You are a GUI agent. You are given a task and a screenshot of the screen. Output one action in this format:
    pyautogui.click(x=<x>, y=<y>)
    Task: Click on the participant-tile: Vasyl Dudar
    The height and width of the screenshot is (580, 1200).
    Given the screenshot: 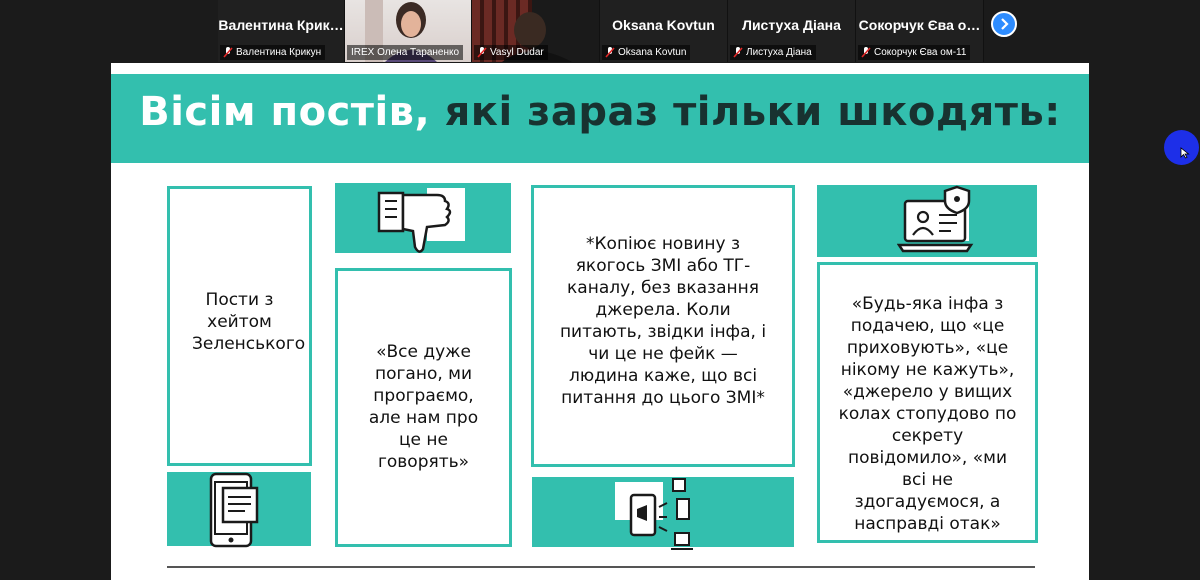 What is the action you would take?
    pyautogui.click(x=536, y=31)
    